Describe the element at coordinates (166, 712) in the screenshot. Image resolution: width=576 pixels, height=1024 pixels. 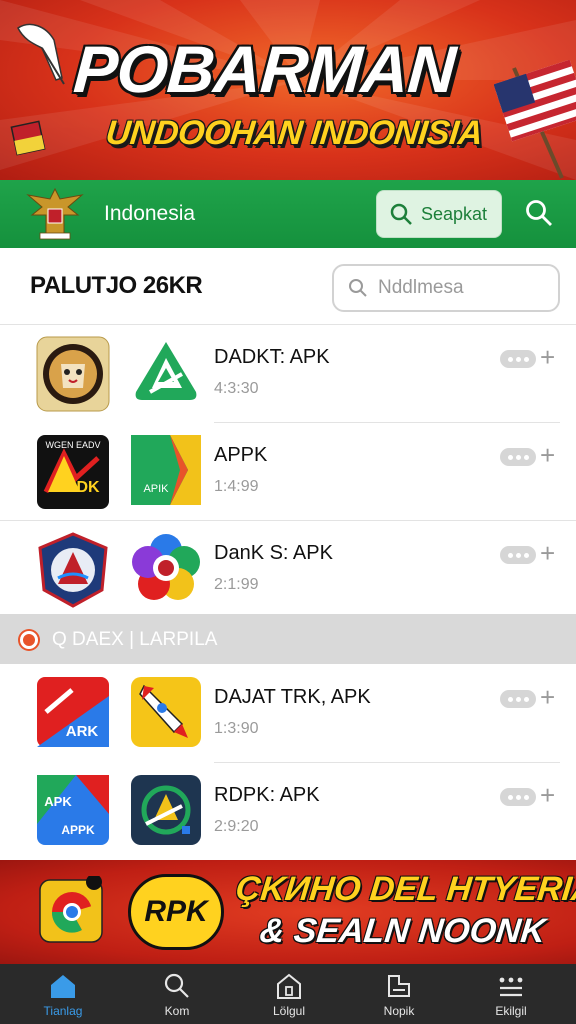
I see `rocket-app-icon` at that location.